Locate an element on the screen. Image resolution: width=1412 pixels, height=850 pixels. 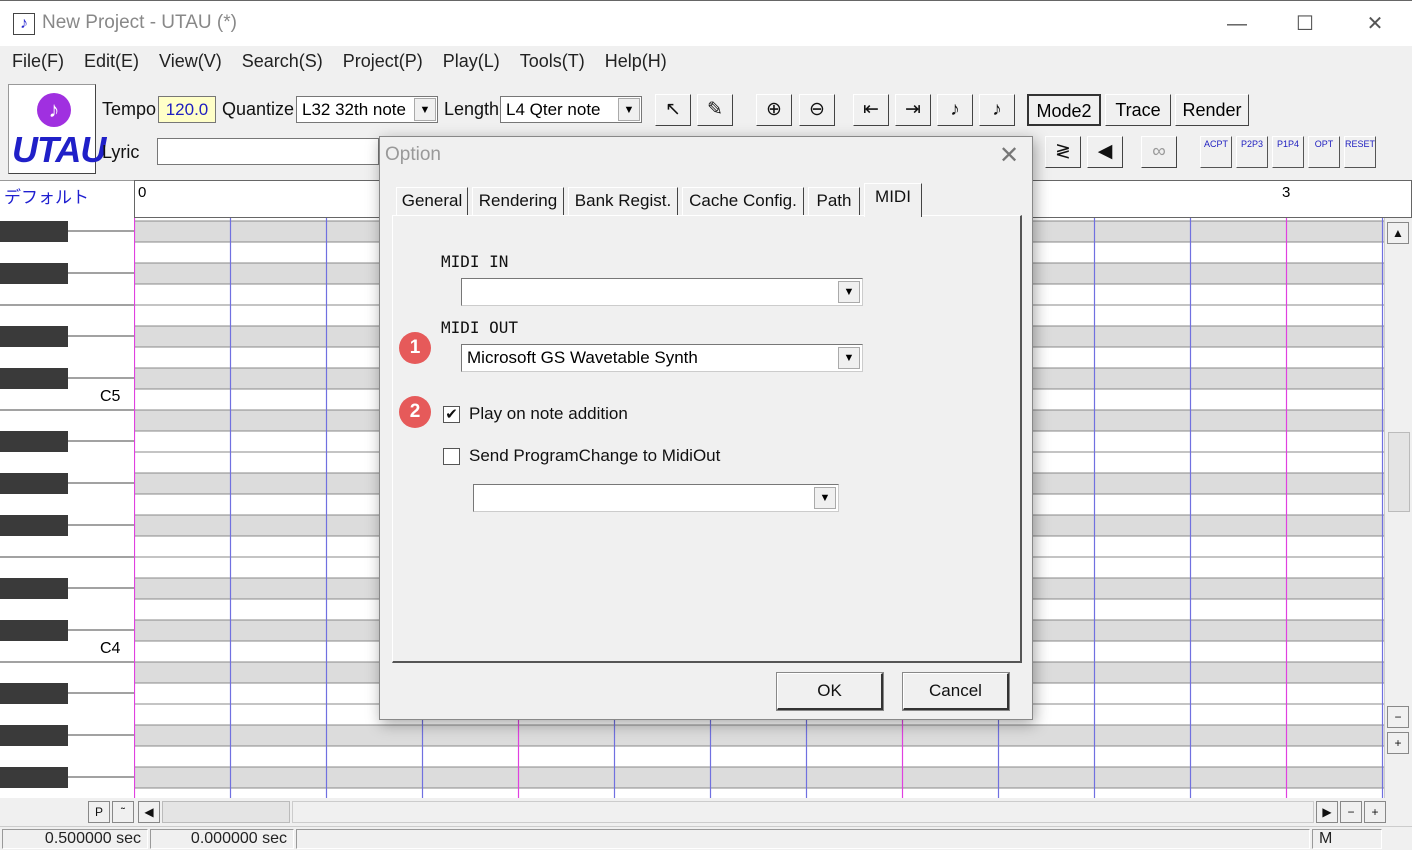
play-on-add-checkbox: ✔ is located at coordinates (451, 414).